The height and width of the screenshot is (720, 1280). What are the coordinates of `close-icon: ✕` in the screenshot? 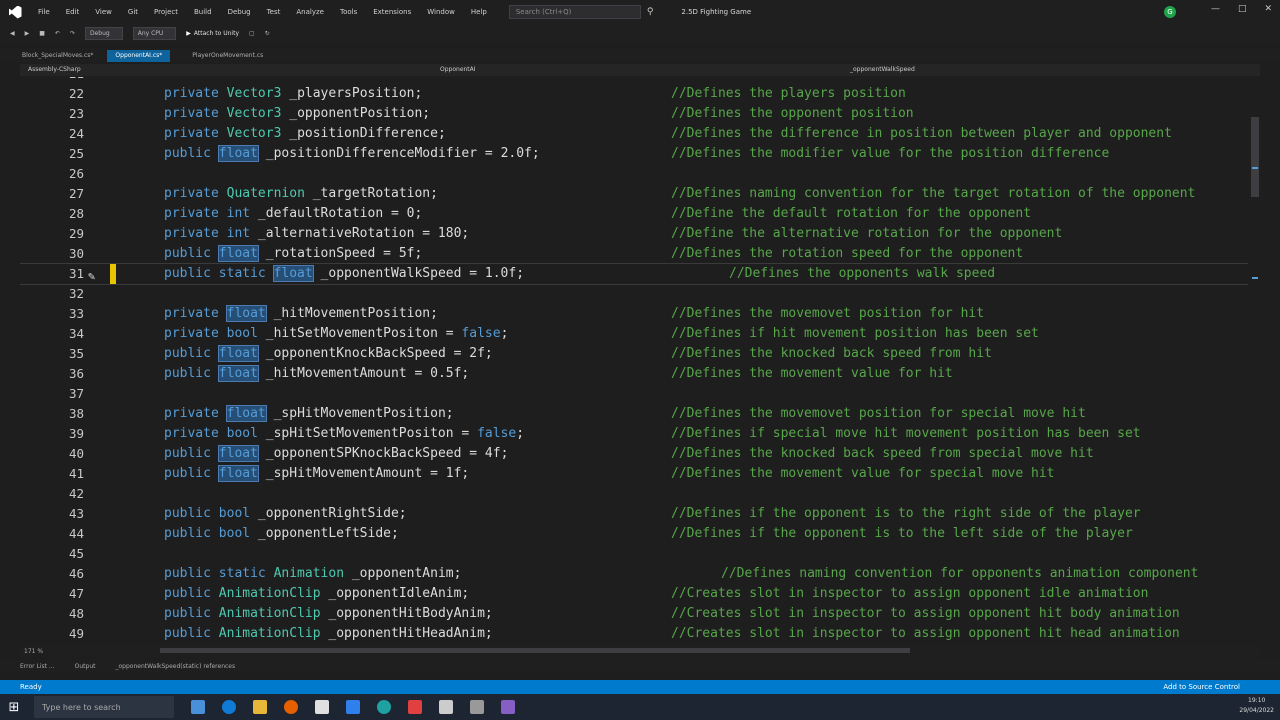 It's located at (1268, 9).